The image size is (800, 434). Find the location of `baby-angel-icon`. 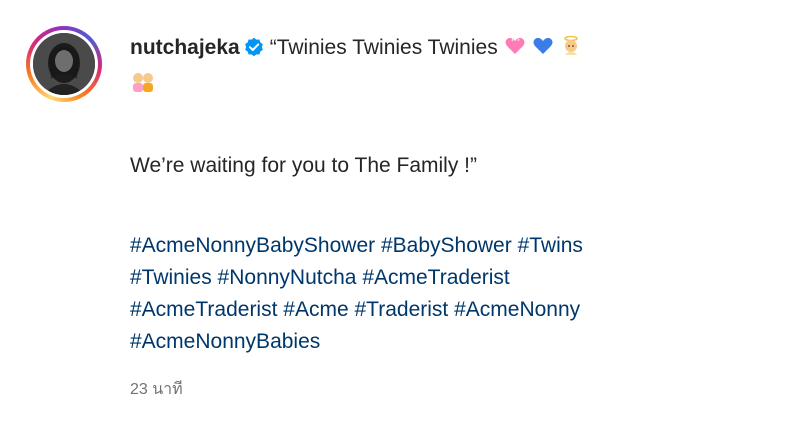

baby-angel-icon is located at coordinates (571, 51).